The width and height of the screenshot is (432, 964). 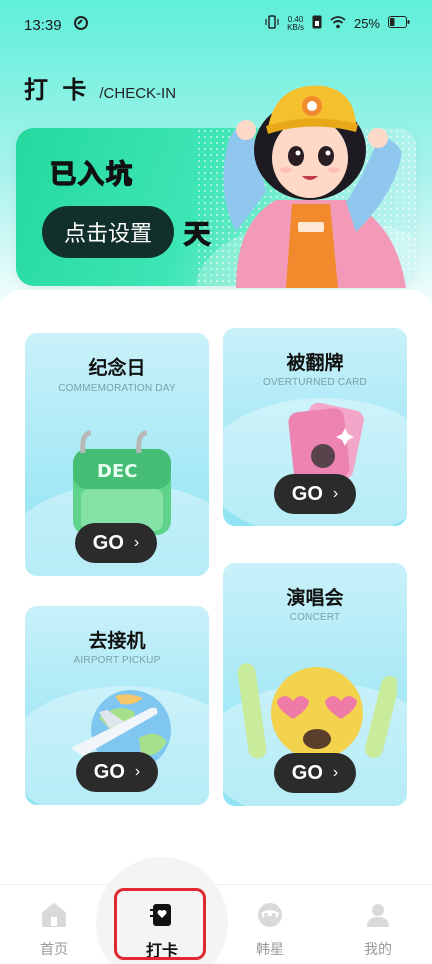 What do you see at coordinates (399, 23) in the screenshot?
I see `battery-icon` at bounding box center [399, 23].